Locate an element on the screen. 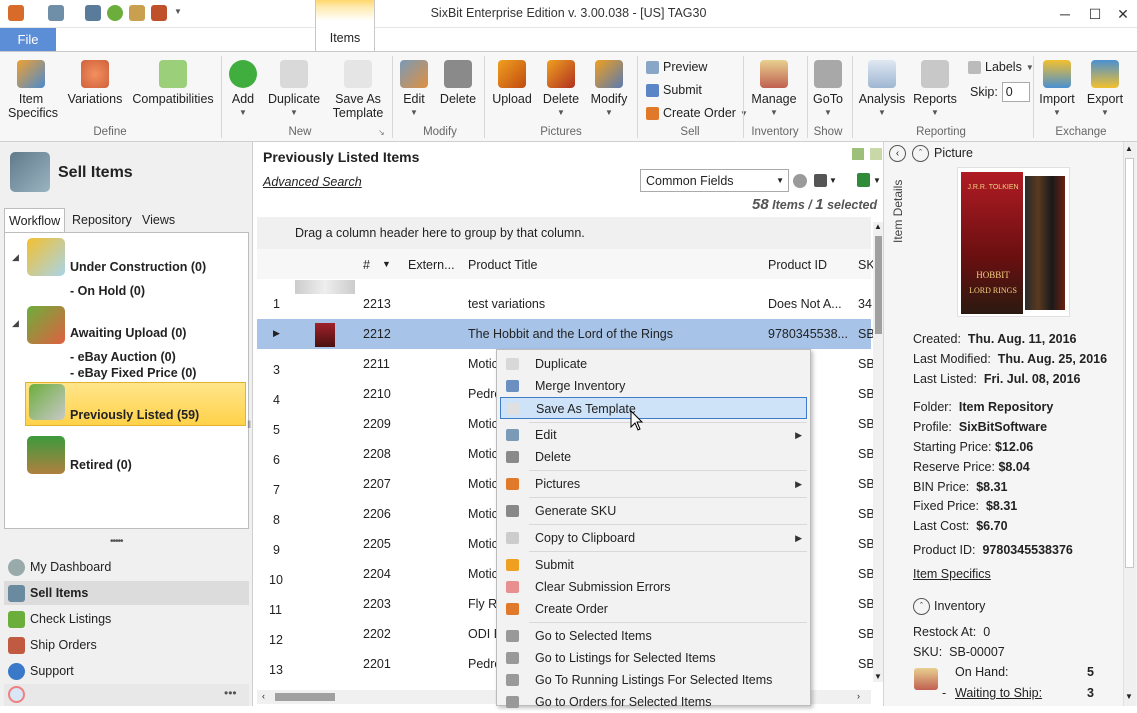 This screenshot has width=1137, height=713. splitter-handle: ‖ is located at coordinates (249, 425).